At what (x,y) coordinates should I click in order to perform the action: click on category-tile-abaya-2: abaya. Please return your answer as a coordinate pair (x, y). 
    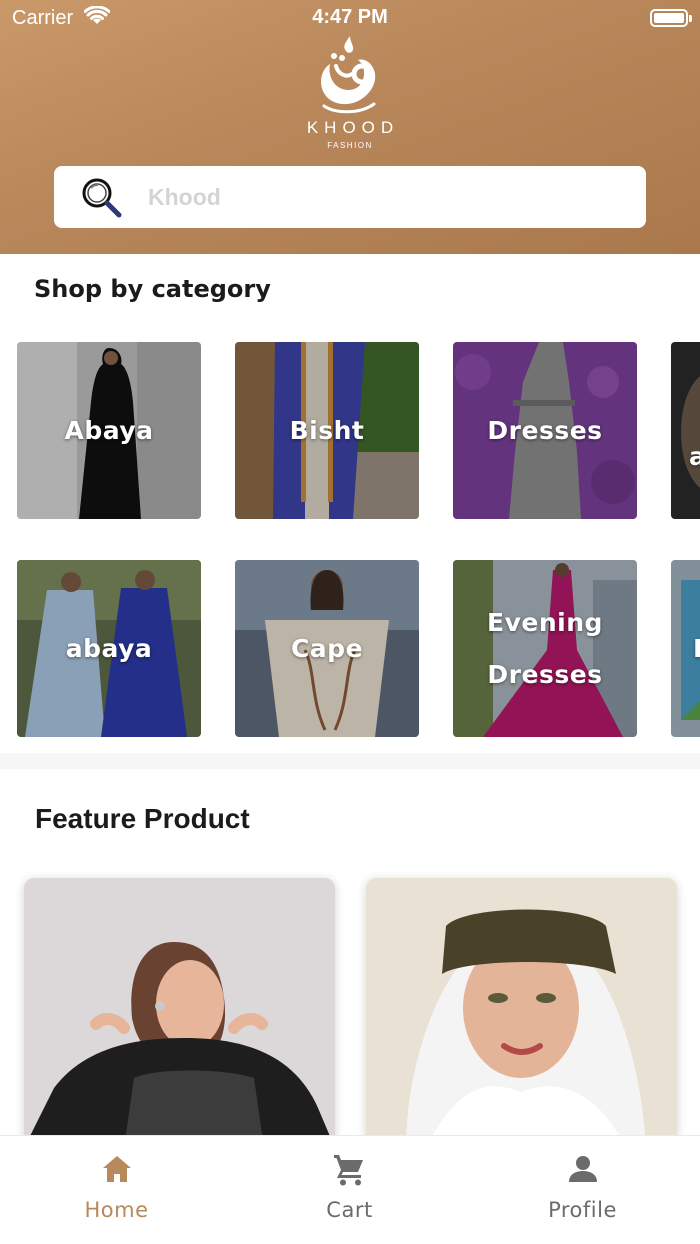
    Looking at the image, I should click on (109, 648).